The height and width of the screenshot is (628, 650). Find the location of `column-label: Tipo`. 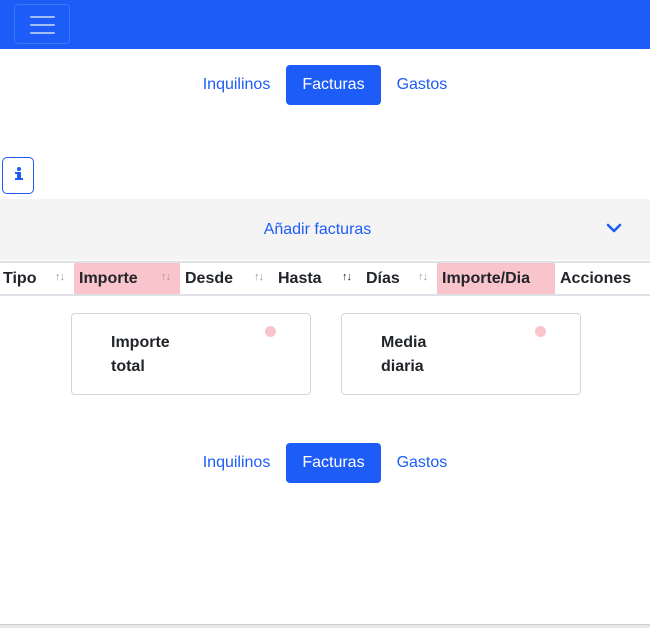

column-label: Tipo is located at coordinates (20, 278).